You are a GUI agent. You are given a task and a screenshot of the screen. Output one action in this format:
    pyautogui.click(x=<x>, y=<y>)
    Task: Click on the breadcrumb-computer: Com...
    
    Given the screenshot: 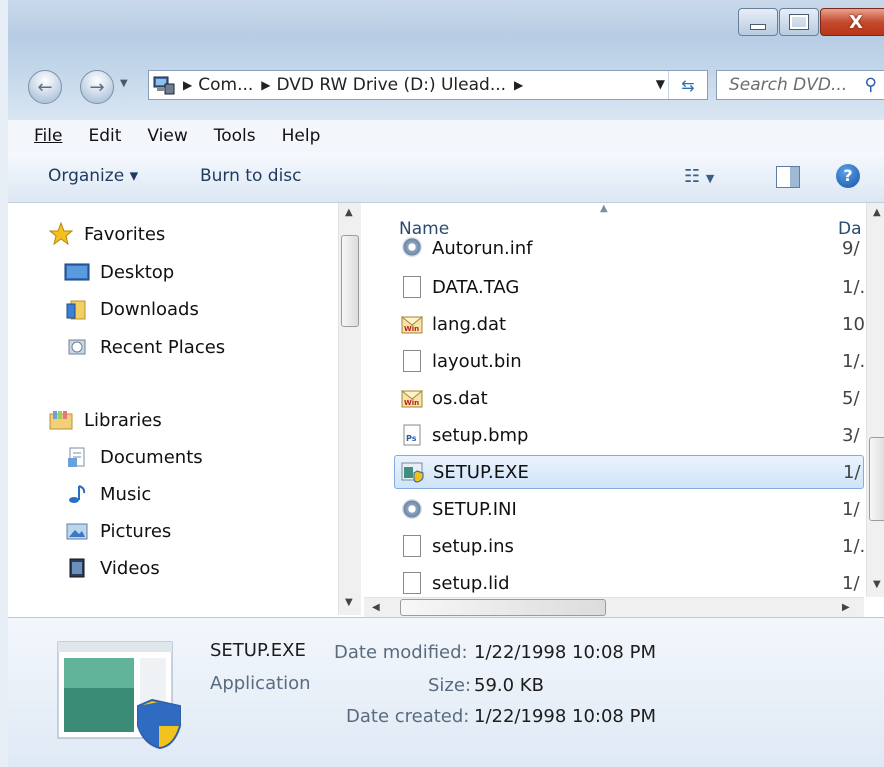 What is the action you would take?
    pyautogui.click(x=225, y=85)
    